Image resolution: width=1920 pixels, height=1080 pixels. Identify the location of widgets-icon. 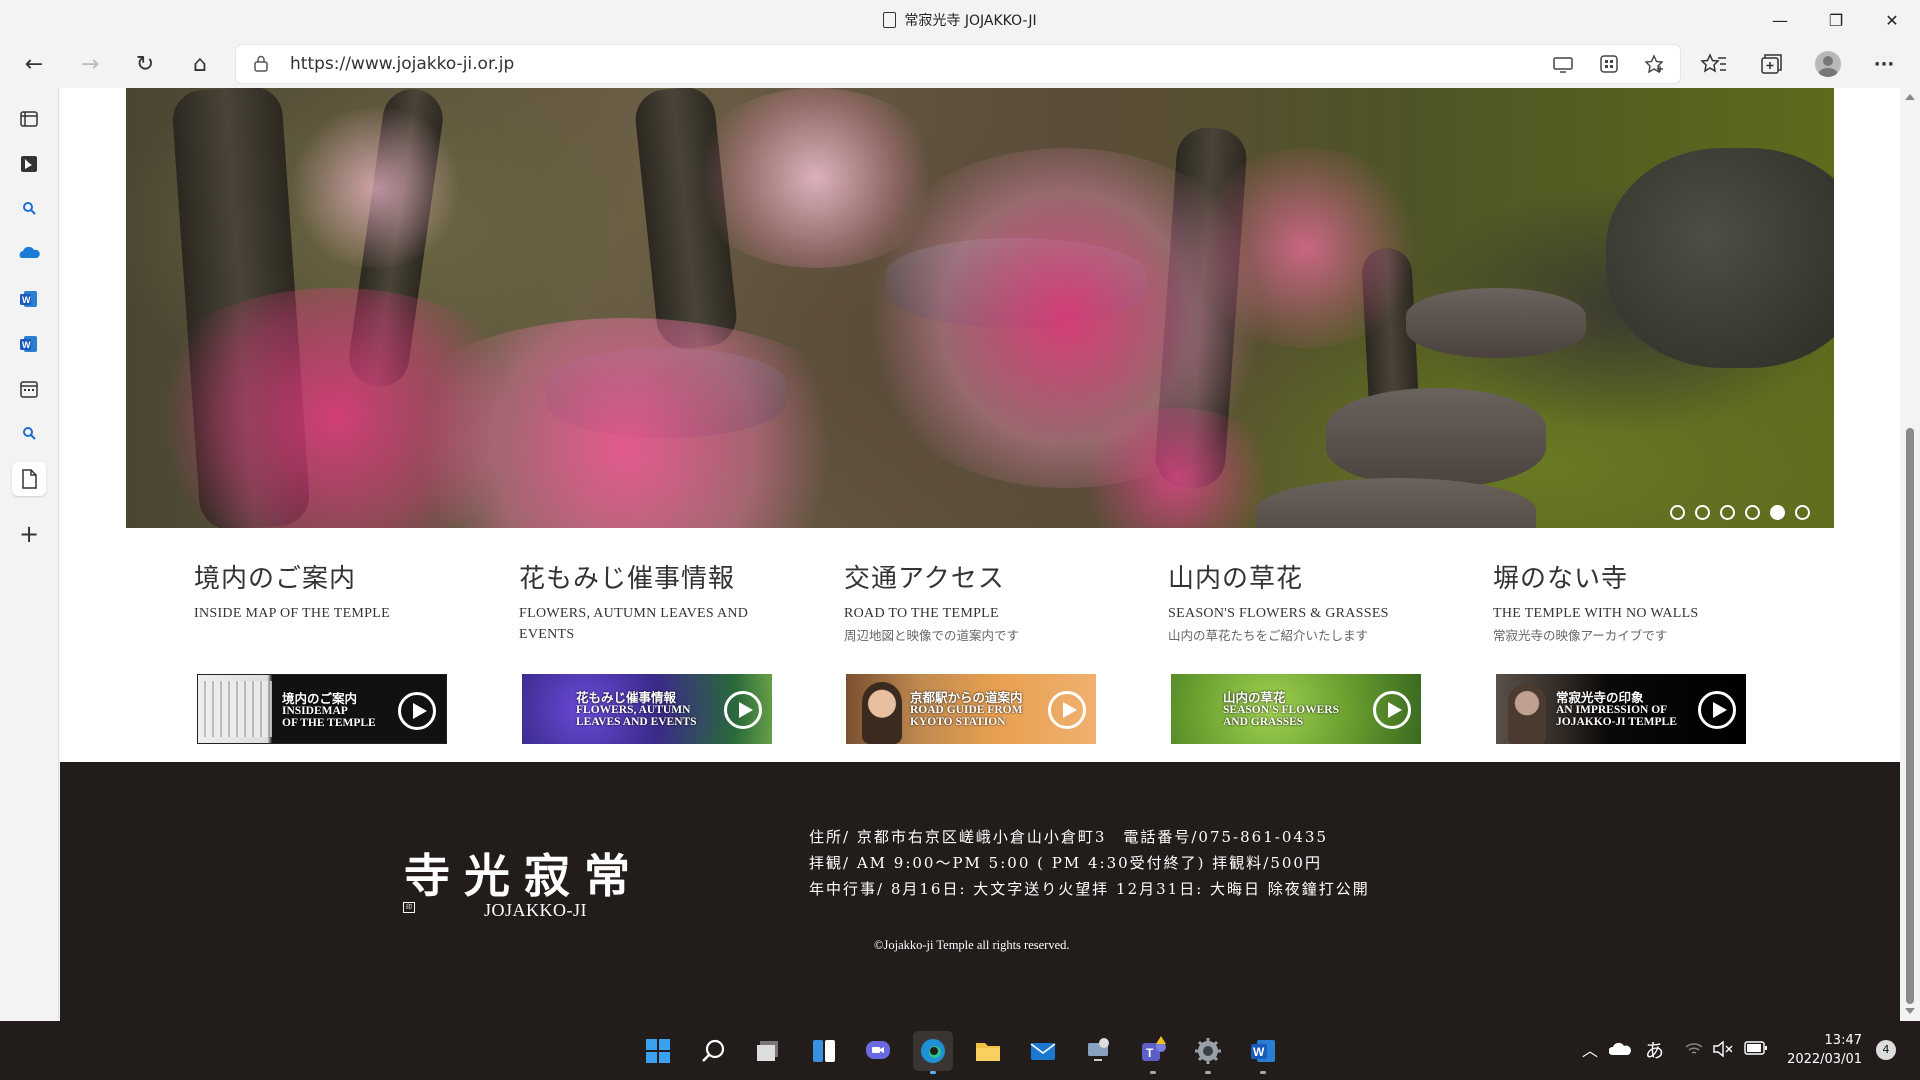
(824, 1051).